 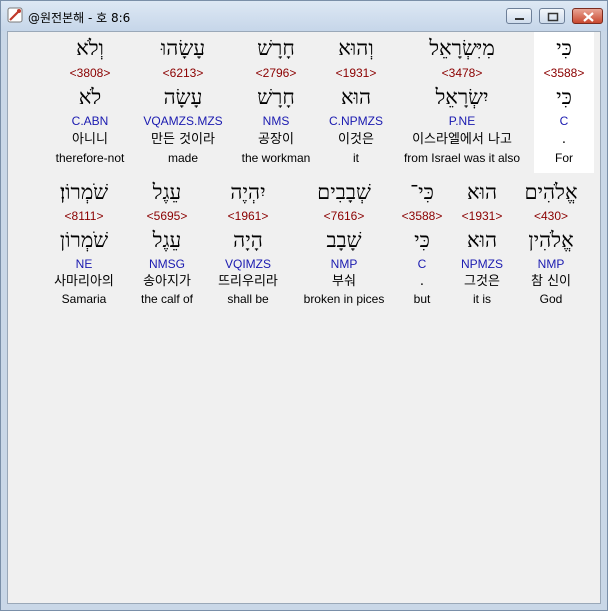 I want to click on english-gloss: made, so click(x=183, y=158).